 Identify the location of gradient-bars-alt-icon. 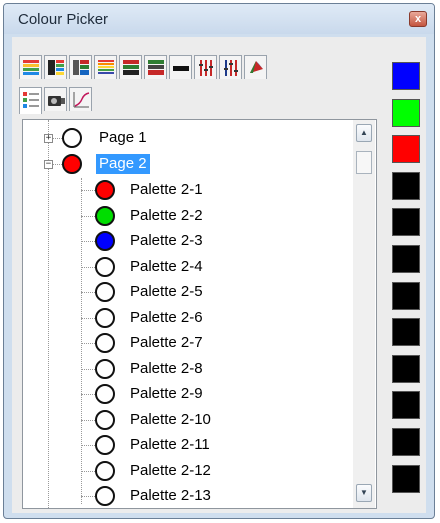
(81, 67).